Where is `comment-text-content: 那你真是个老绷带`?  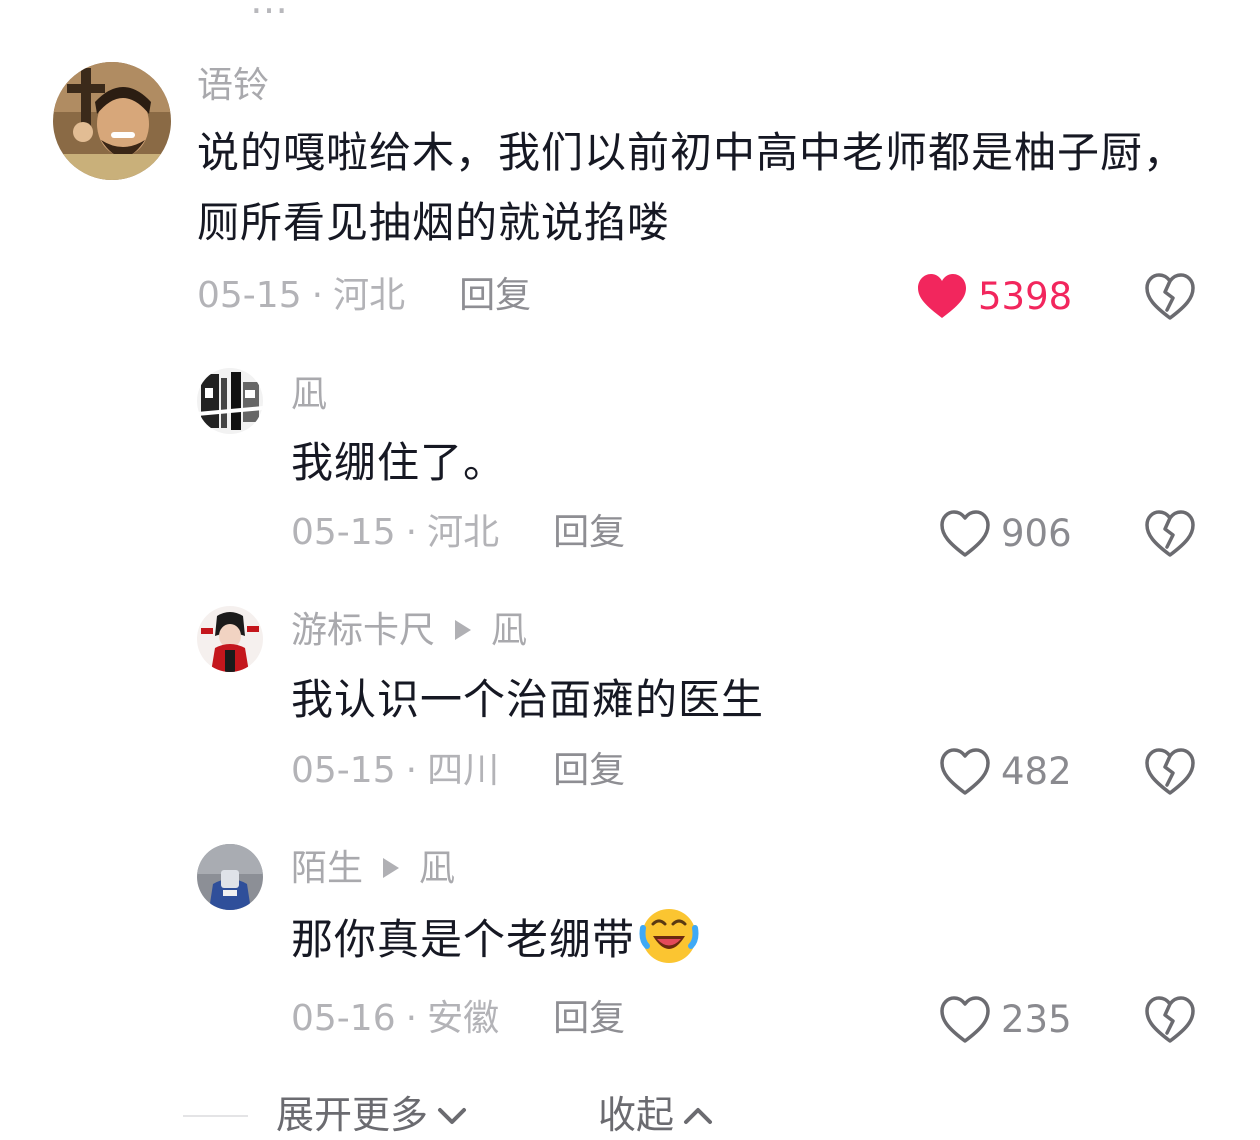 comment-text-content: 那你真是个老绷带 is located at coordinates (463, 939).